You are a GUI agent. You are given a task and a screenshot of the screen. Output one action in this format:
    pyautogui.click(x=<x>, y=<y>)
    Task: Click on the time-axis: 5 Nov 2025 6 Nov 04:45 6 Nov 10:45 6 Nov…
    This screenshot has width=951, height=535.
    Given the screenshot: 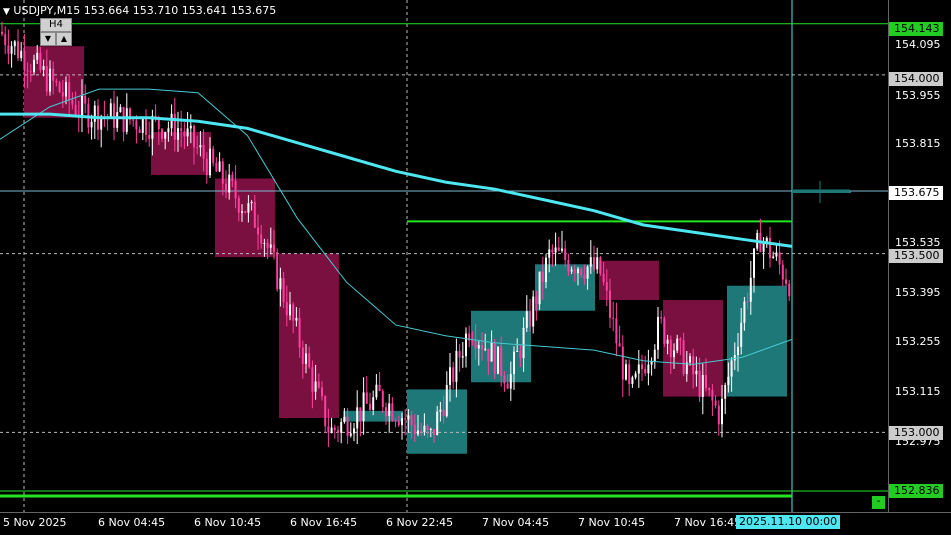 What is the action you would take?
    pyautogui.click(x=475, y=523)
    